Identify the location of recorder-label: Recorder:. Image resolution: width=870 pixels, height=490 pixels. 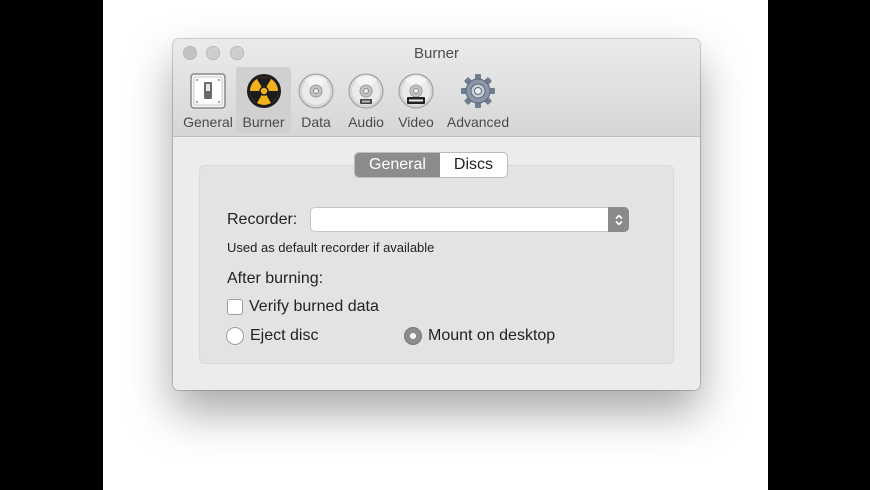
(262, 219).